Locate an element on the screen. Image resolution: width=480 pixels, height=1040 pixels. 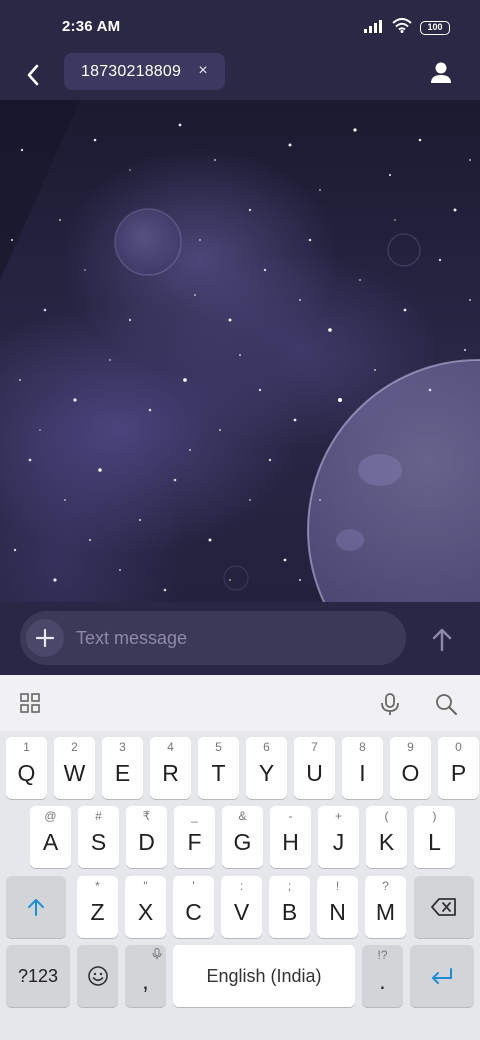
key-v: :V is located at coordinates (241, 907).